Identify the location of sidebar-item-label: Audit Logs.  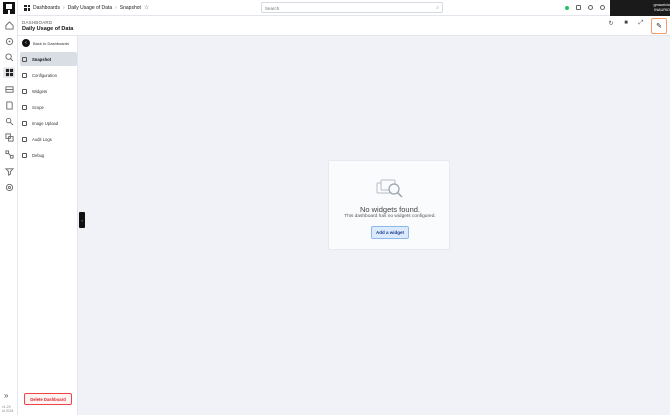
(42, 139).